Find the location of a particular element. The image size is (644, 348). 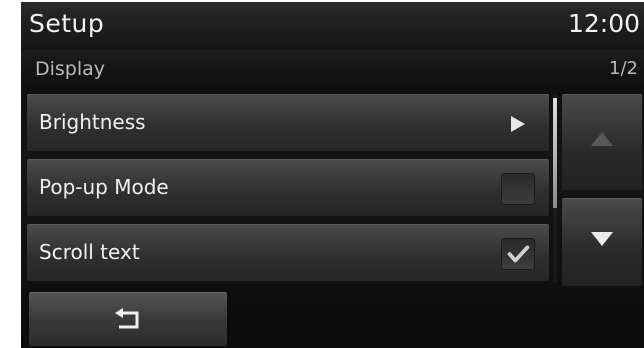

check-icon is located at coordinates (518, 254).